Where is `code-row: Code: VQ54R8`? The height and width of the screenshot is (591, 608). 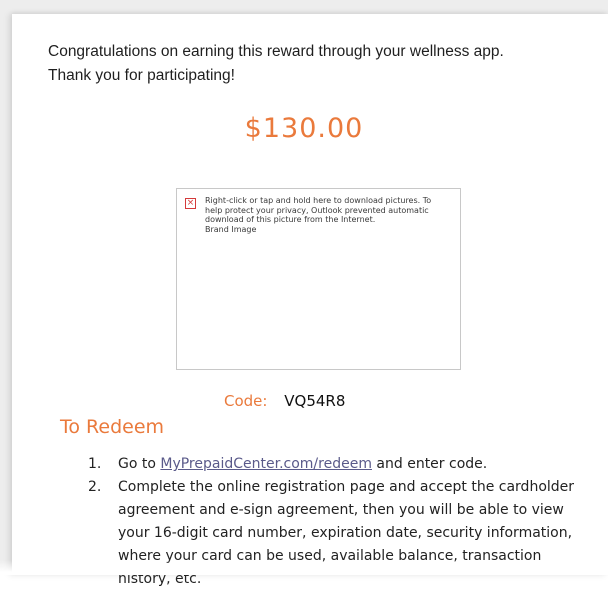
code-row: Code: VQ54R8 is located at coordinates (284, 401).